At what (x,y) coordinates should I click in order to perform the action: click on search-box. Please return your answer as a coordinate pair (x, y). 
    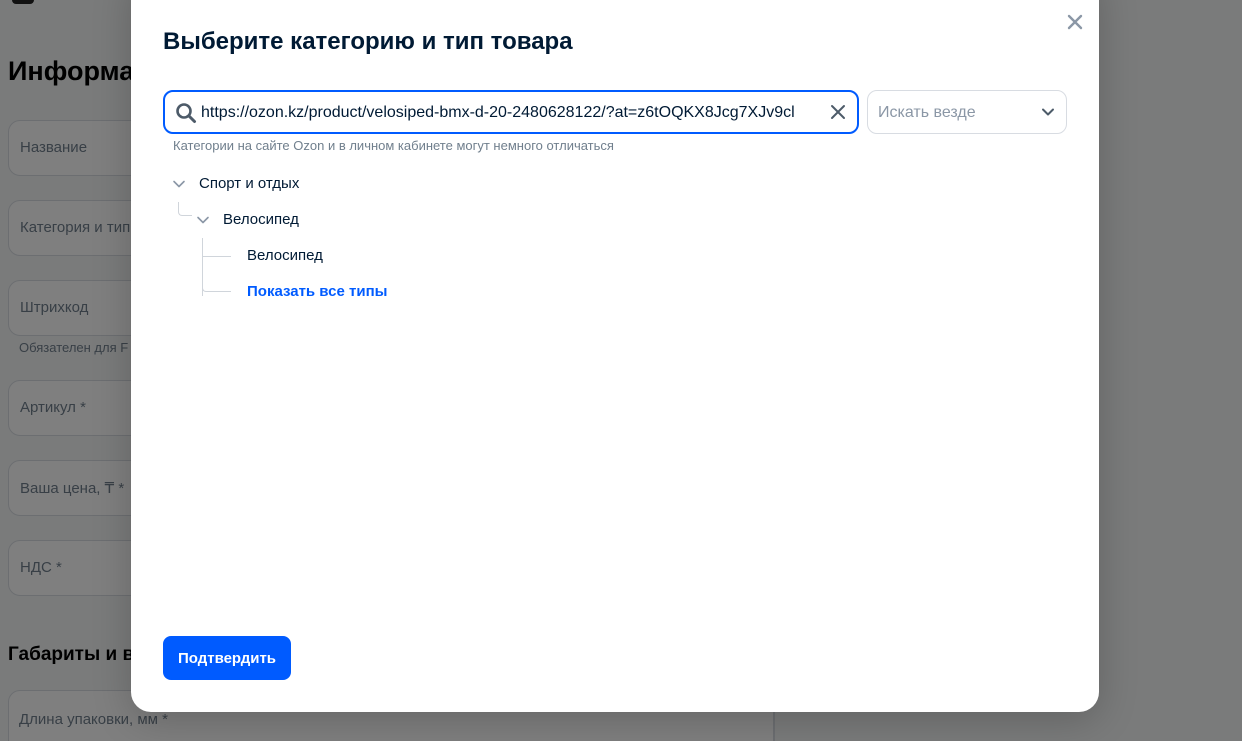
    Looking at the image, I should click on (511, 112).